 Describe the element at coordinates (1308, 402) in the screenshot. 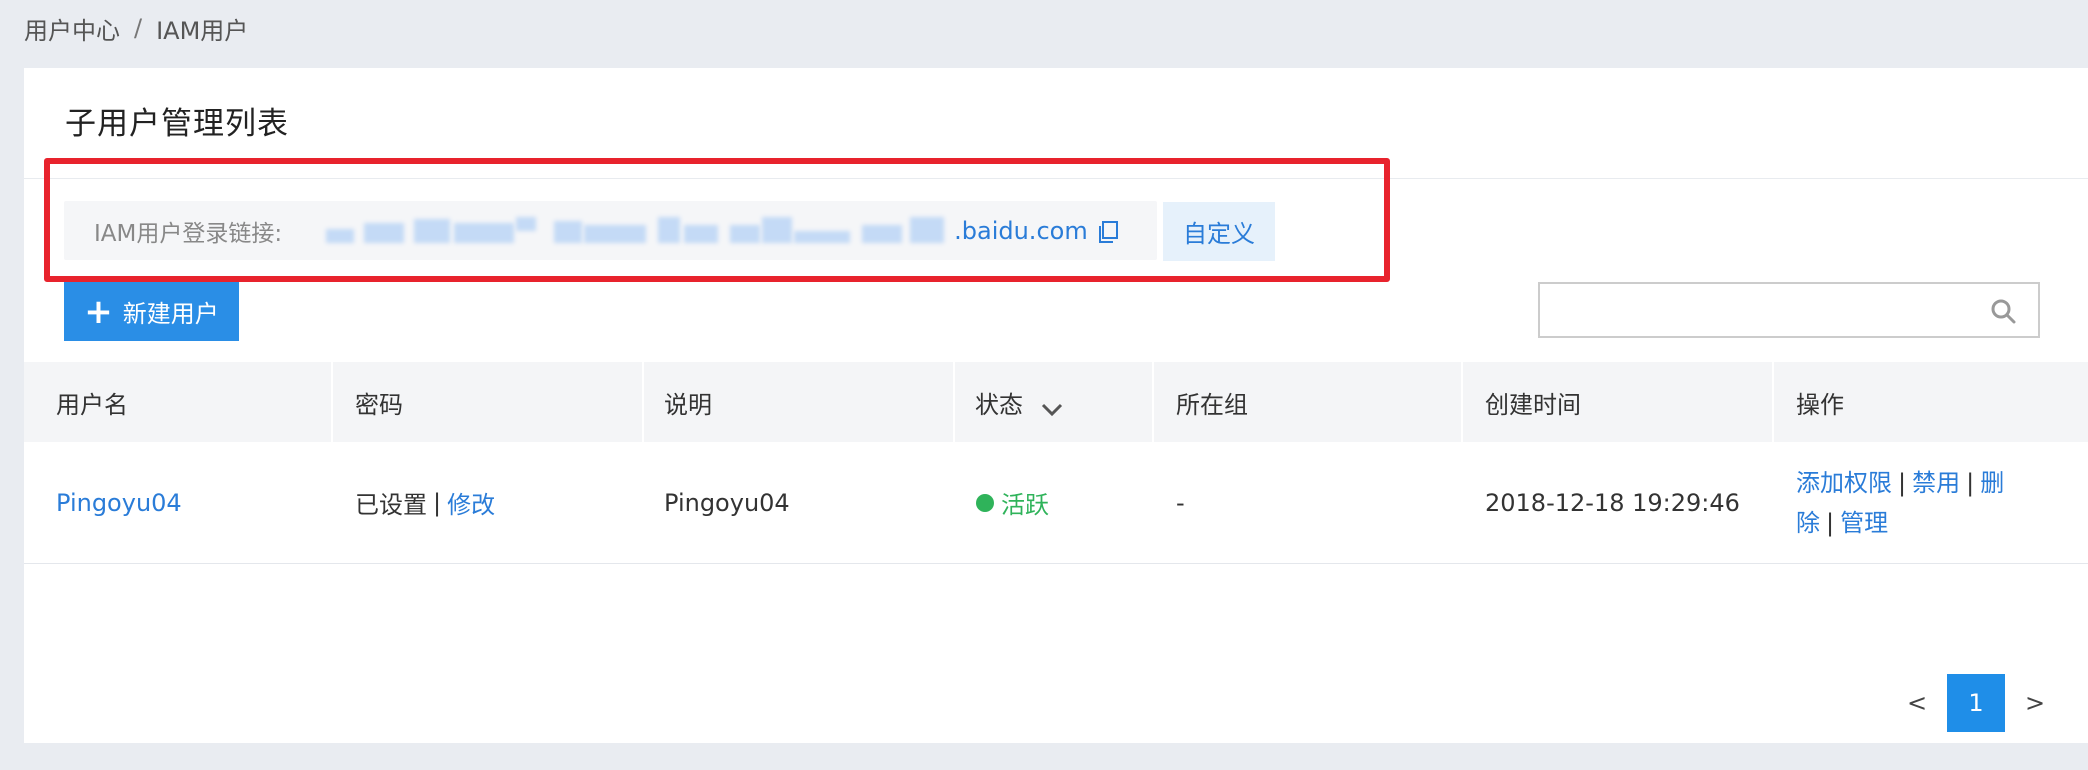

I see `column-header-group: 所在组` at that location.